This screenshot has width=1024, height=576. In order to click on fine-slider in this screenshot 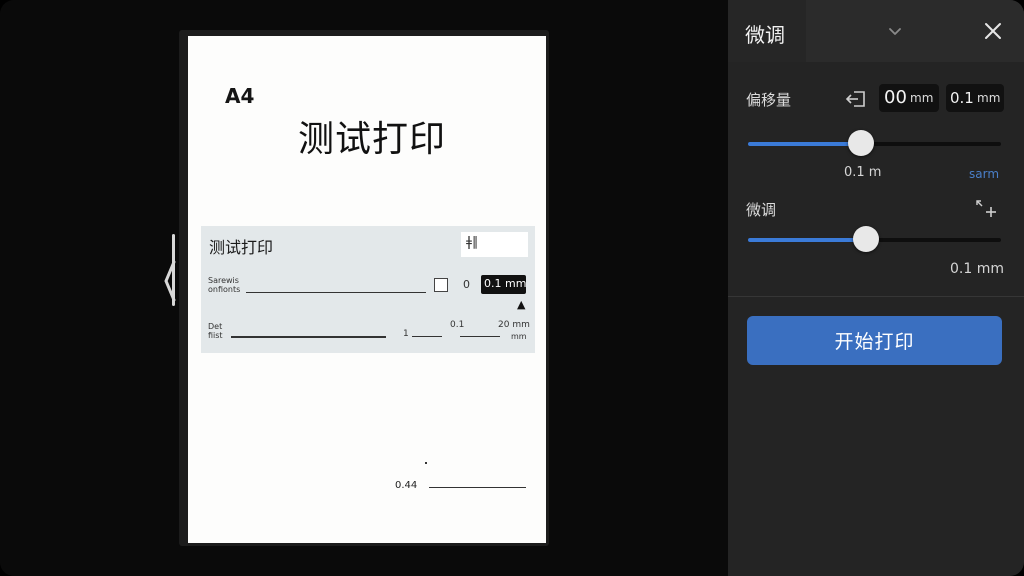, I will do `click(874, 239)`.